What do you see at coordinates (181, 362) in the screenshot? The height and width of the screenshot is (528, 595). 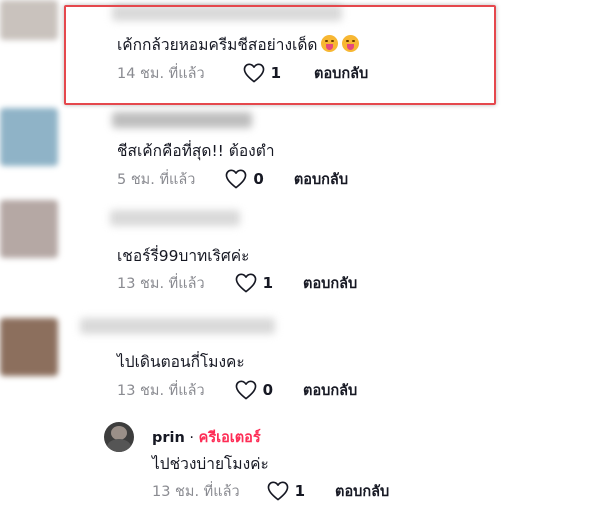 I see `comment-text: ไปเดินตอนกี่โมงคะ` at bounding box center [181, 362].